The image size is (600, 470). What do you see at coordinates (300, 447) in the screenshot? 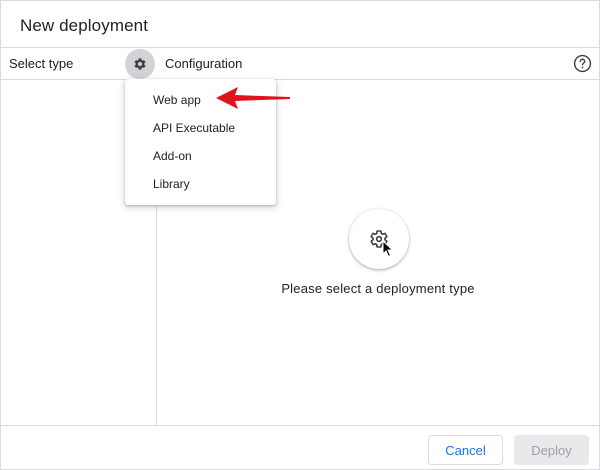
I see `dialog-footer: Cancel Deploy` at bounding box center [300, 447].